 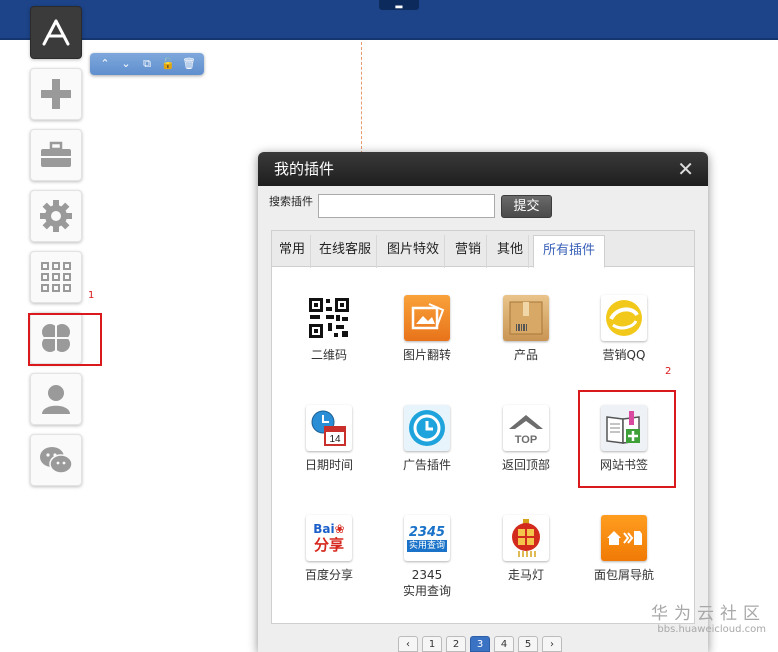 I want to click on plugin-item-image-flip: 图片翻转, so click(x=427, y=329).